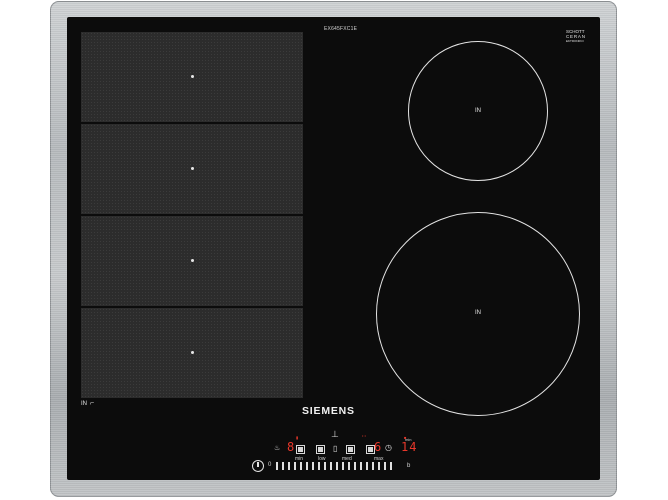 The image size is (668, 500). What do you see at coordinates (322, 459) in the screenshot?
I see `slider-label-low: low` at bounding box center [322, 459].